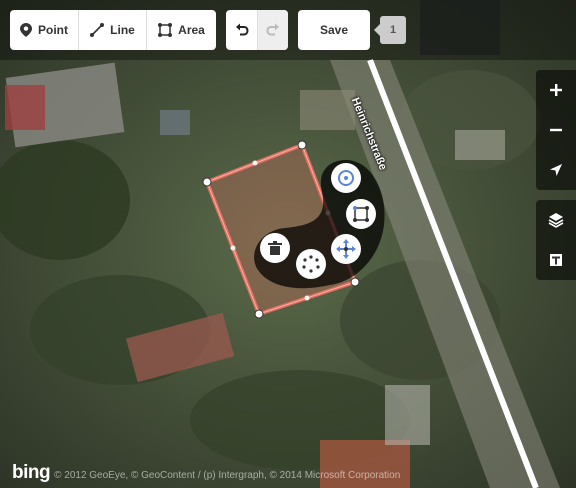  I want to click on circularize-button, so click(346, 178).